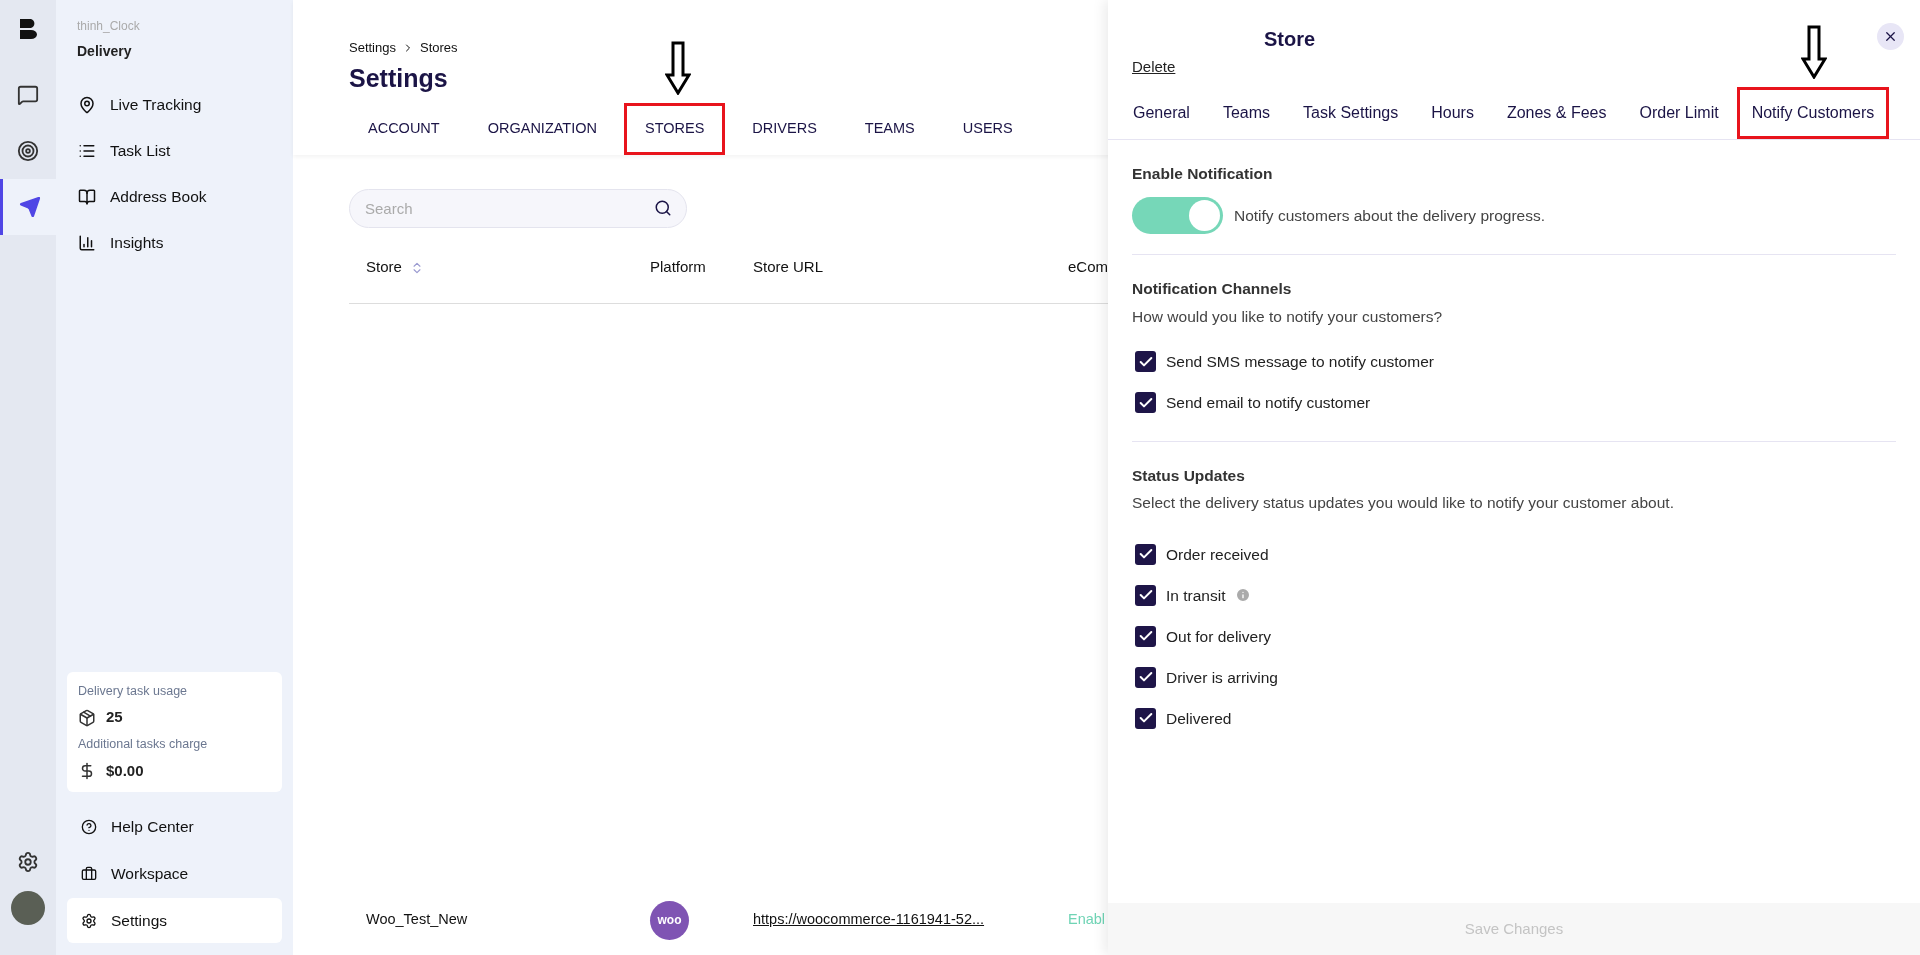 The height and width of the screenshot is (955, 1920). What do you see at coordinates (678, 267) in the screenshot?
I see `column-header: Platform` at bounding box center [678, 267].